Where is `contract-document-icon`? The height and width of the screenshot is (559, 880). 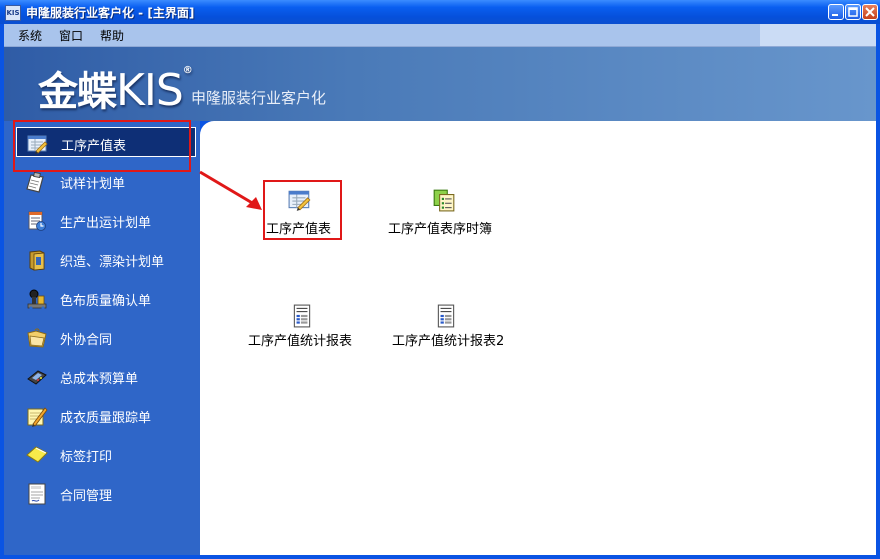
contract-document-icon is located at coordinates (37, 494).